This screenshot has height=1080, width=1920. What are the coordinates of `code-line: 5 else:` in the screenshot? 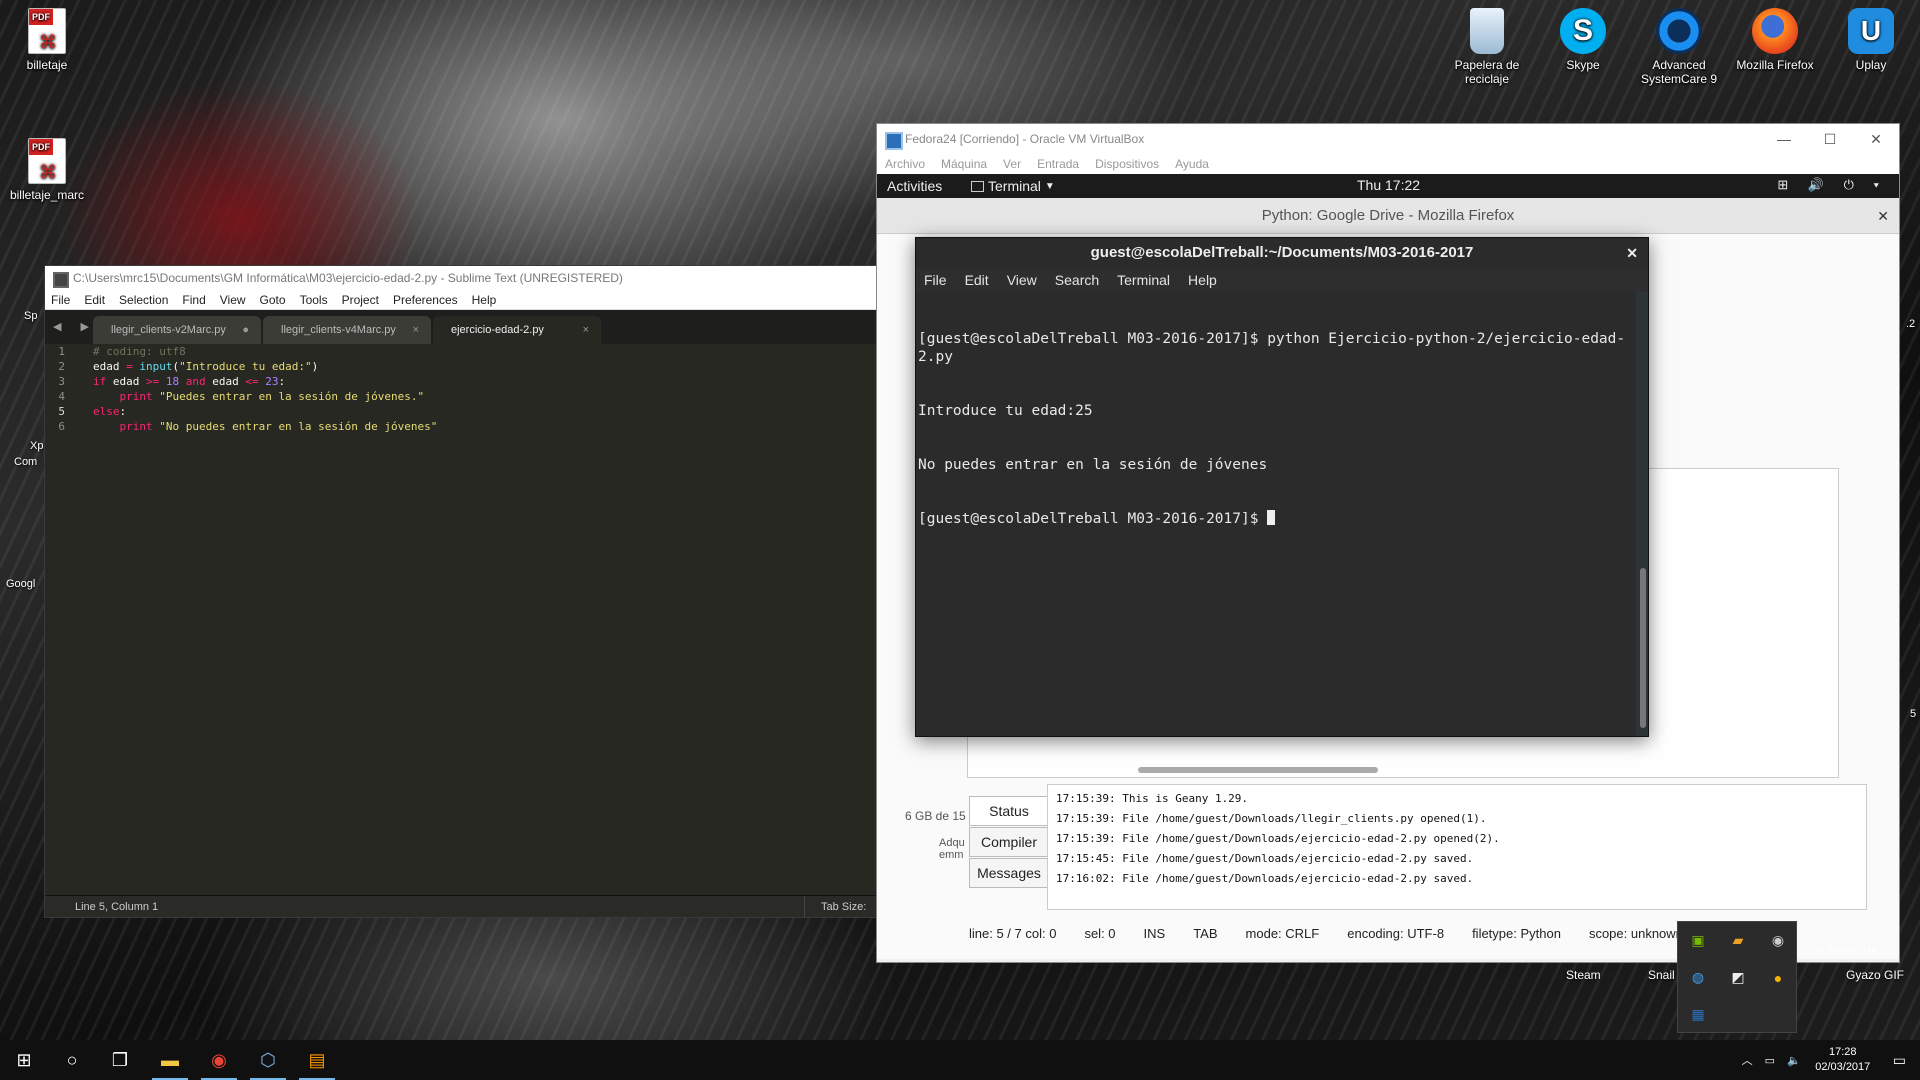 It's located at (460, 411).